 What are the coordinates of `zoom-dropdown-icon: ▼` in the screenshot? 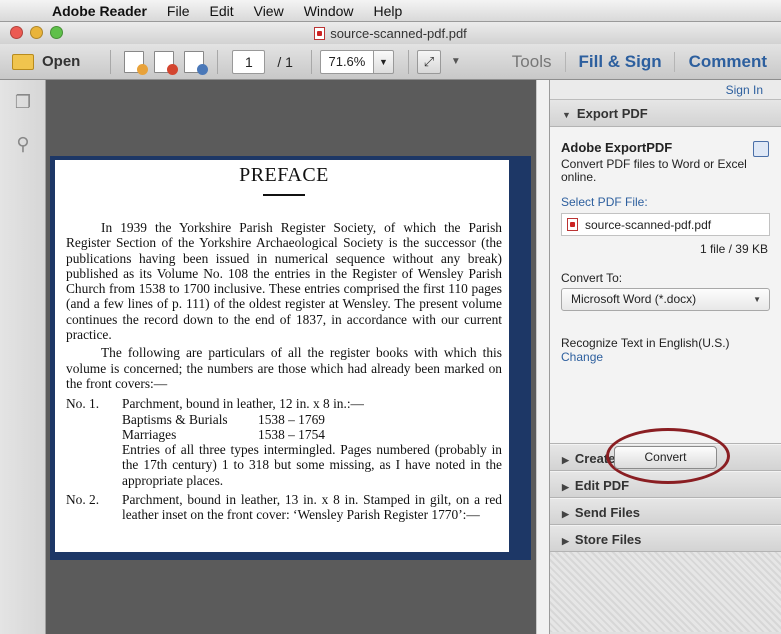 It's located at (383, 61).